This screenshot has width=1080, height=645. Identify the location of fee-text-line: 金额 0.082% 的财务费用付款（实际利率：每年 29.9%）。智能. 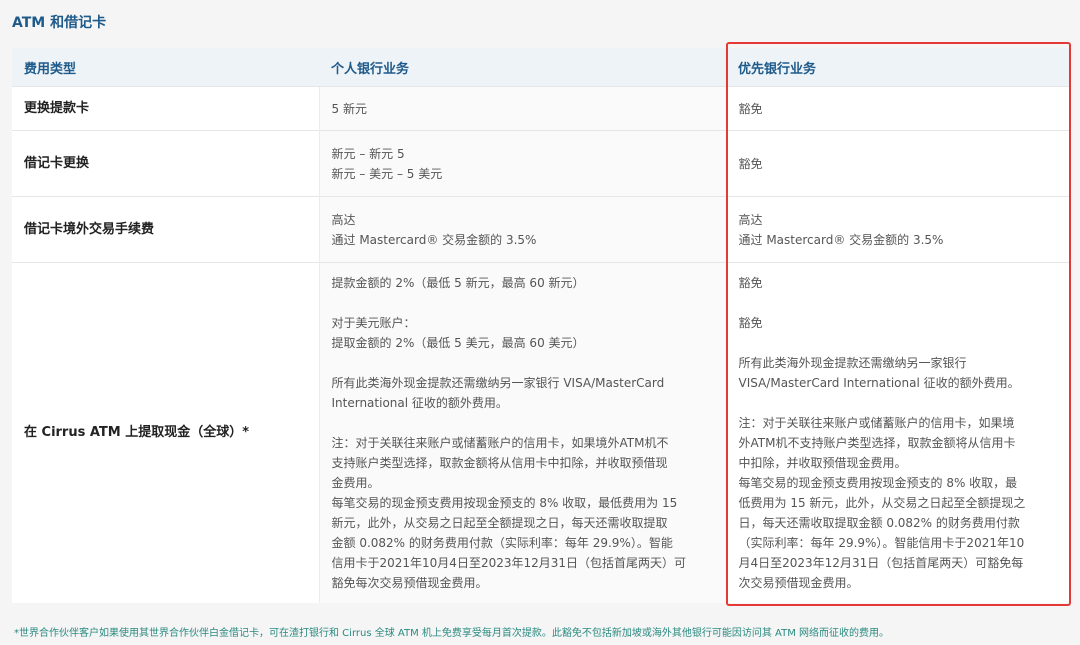
(502, 542).